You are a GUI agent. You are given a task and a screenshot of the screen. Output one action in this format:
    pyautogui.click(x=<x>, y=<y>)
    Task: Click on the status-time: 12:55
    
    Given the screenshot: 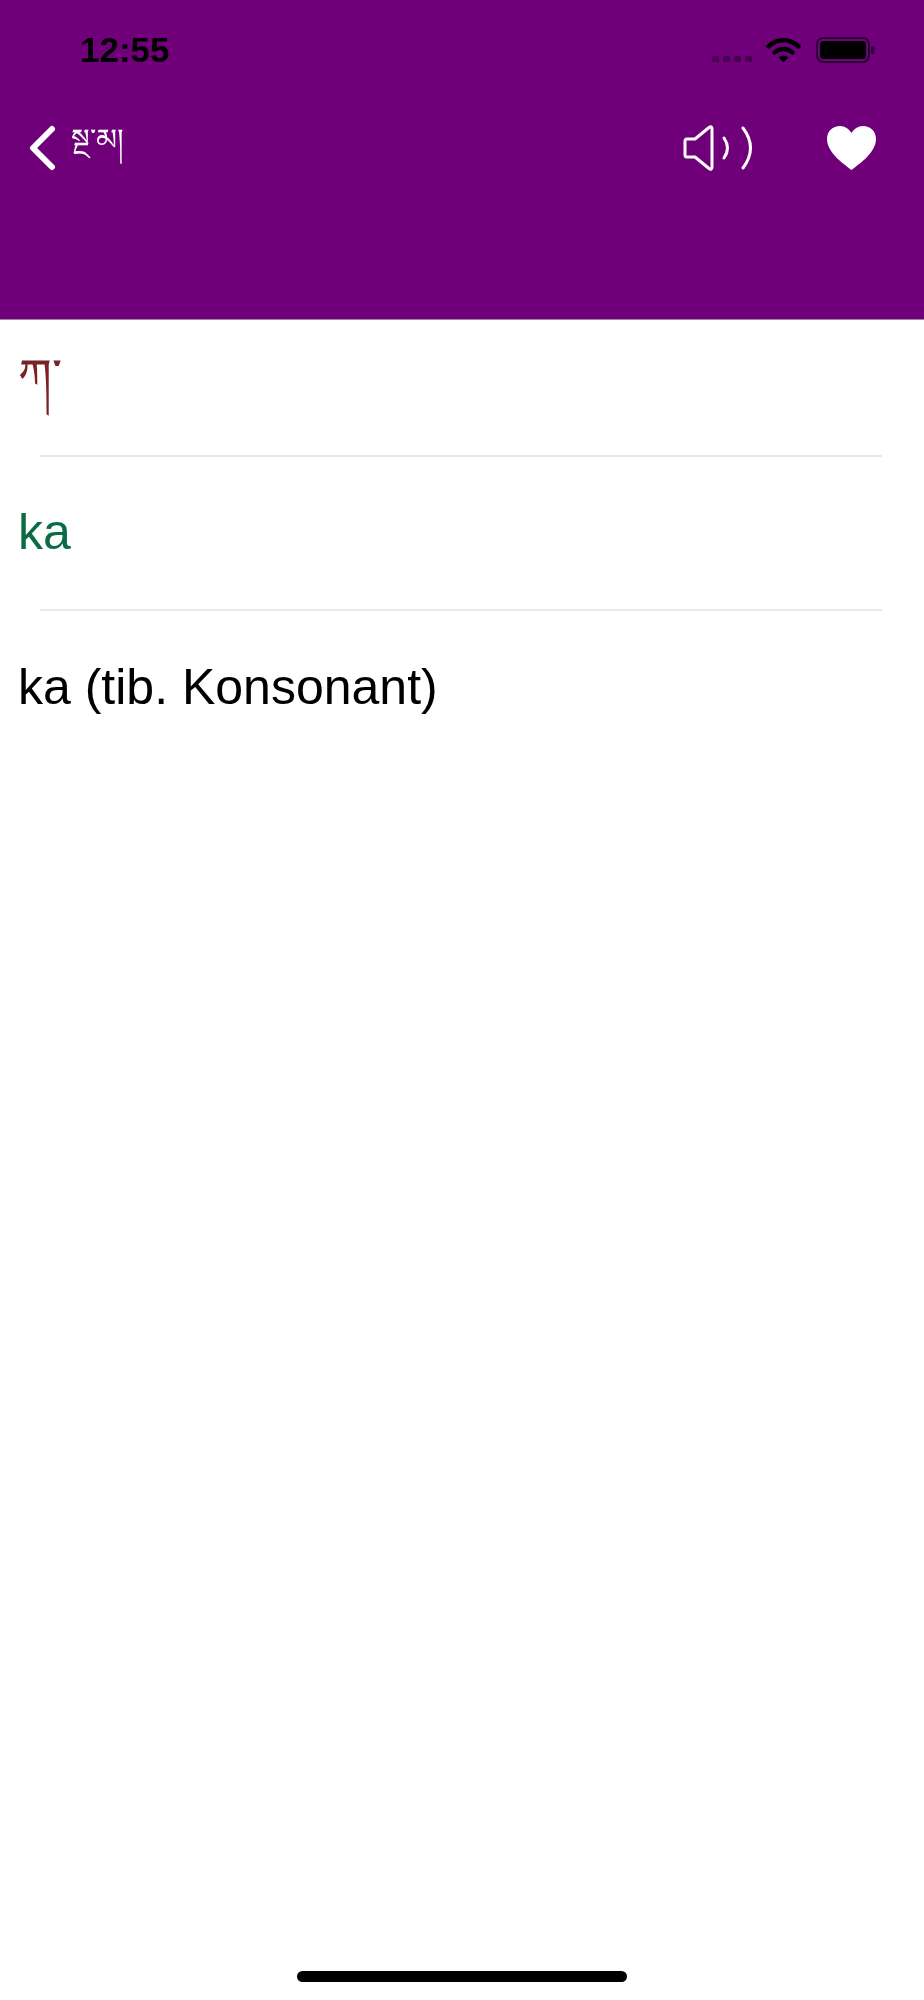 What is the action you would take?
    pyautogui.click(x=125, y=50)
    